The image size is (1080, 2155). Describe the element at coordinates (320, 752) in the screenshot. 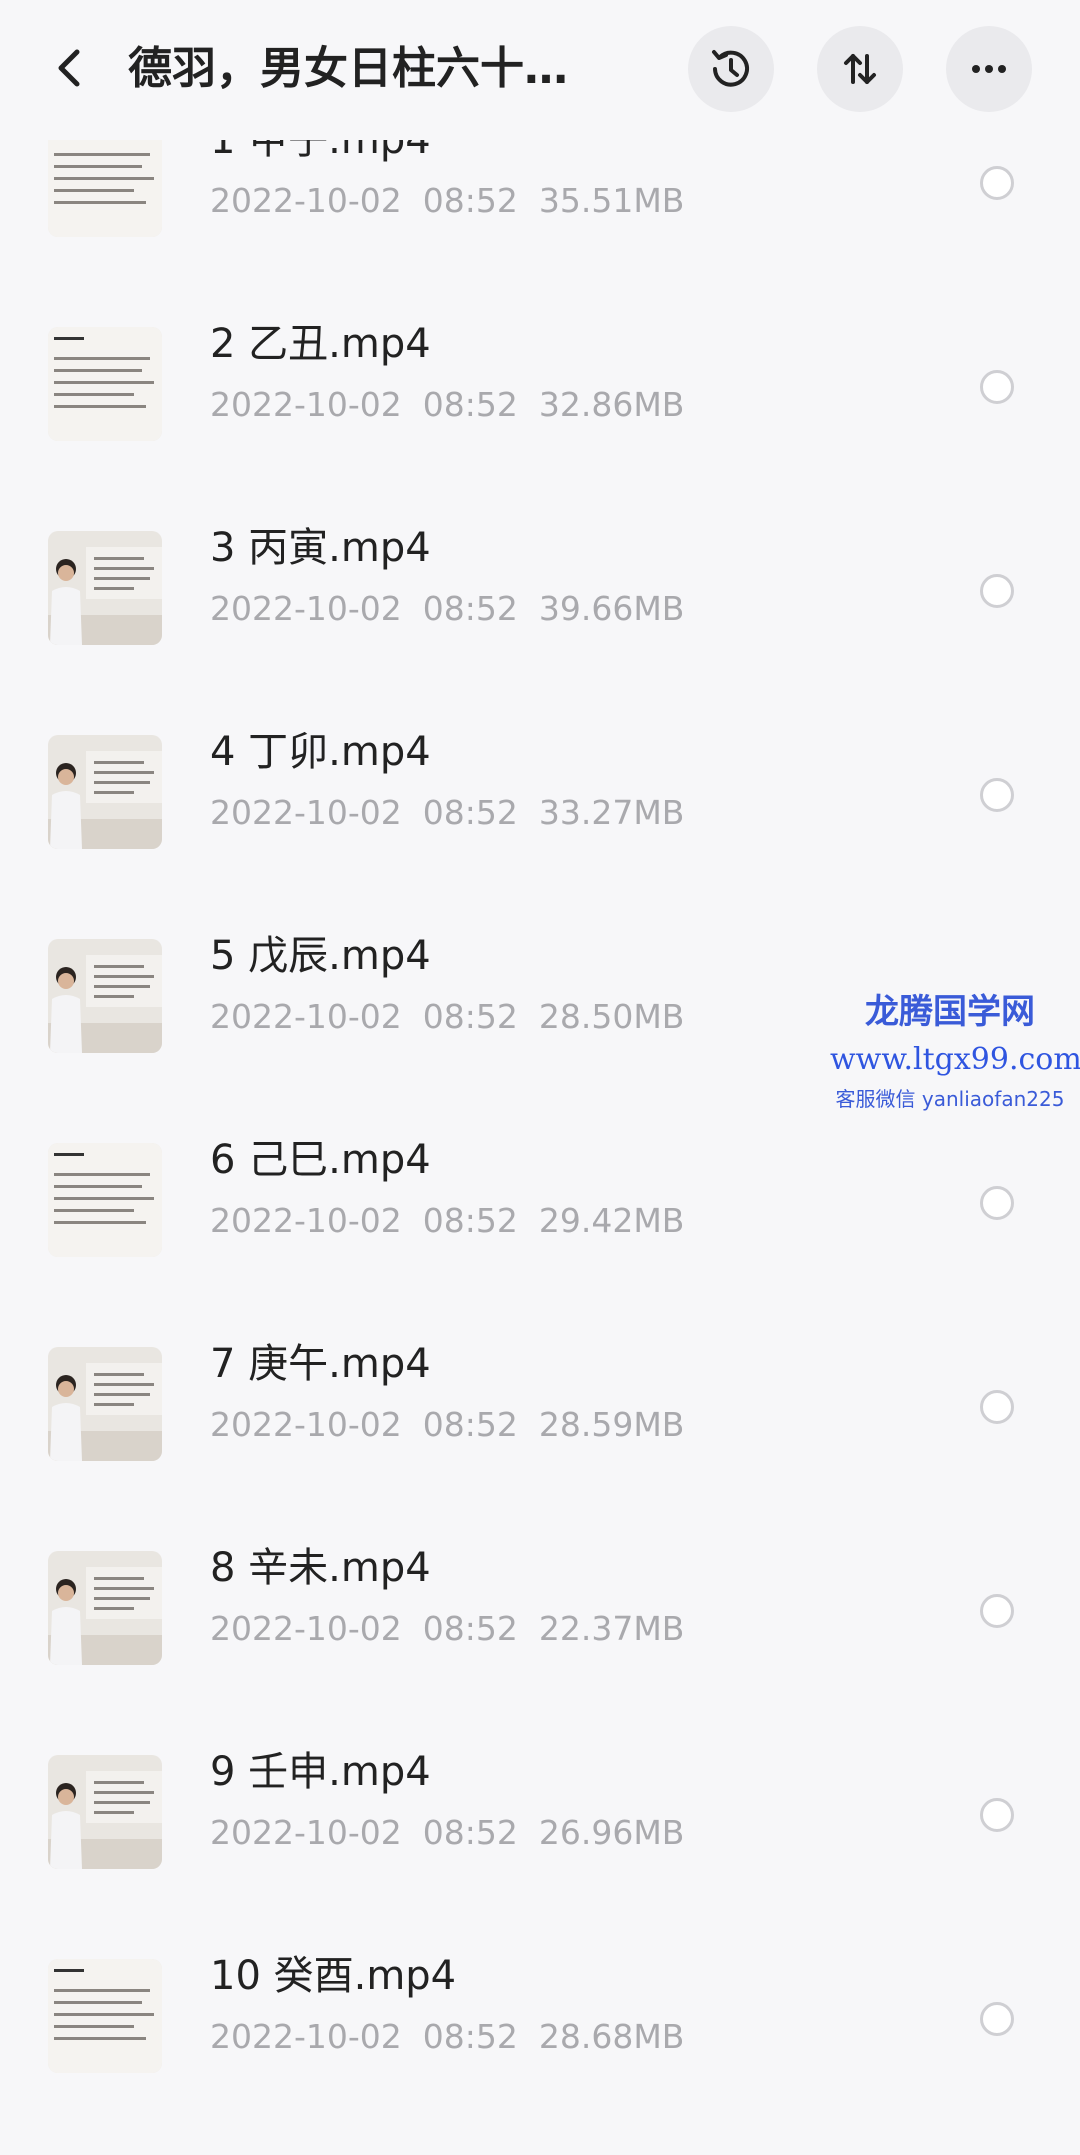

I see `file-name: 4 丁卯.mp4` at that location.